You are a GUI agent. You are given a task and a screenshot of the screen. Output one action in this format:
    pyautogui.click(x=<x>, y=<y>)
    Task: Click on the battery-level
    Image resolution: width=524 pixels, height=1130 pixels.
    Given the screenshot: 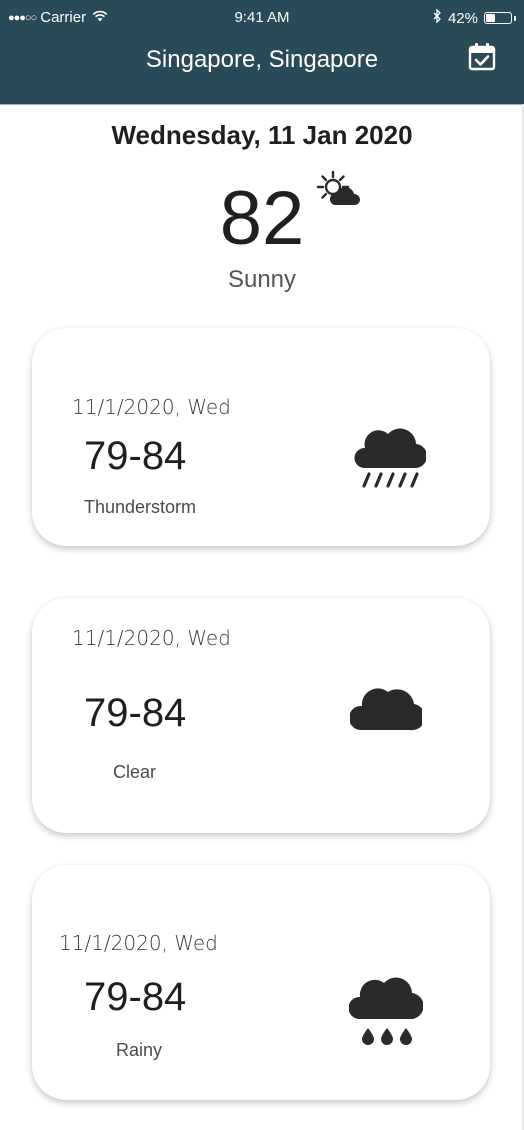 What is the action you would take?
    pyautogui.click(x=490, y=18)
    